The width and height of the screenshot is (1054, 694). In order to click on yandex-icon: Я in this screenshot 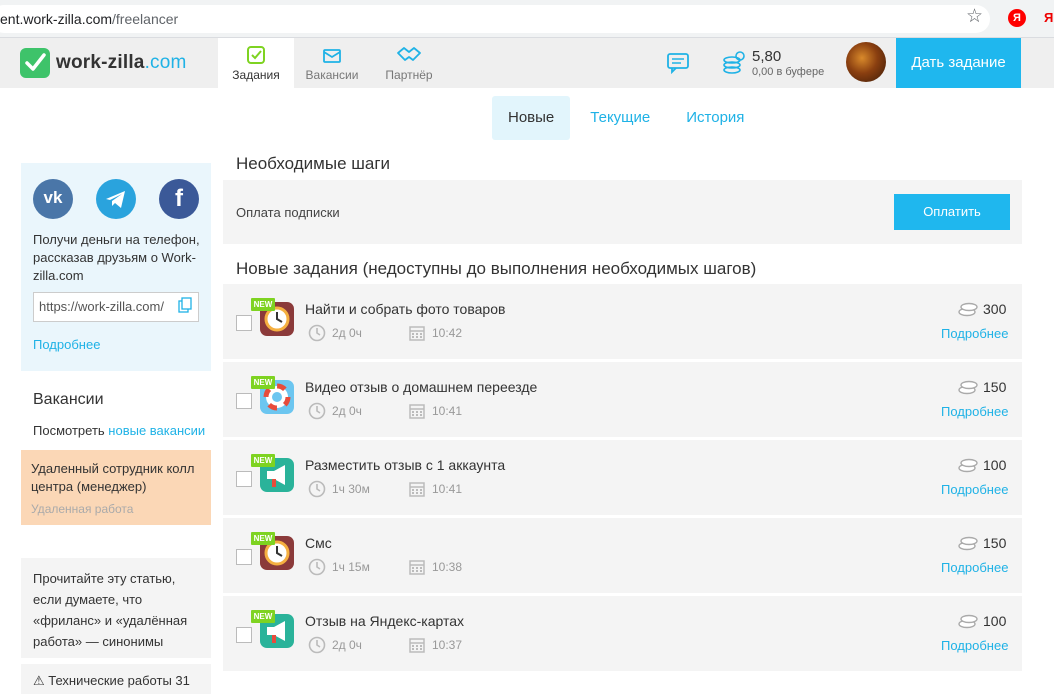, I will do `click(1017, 18)`.